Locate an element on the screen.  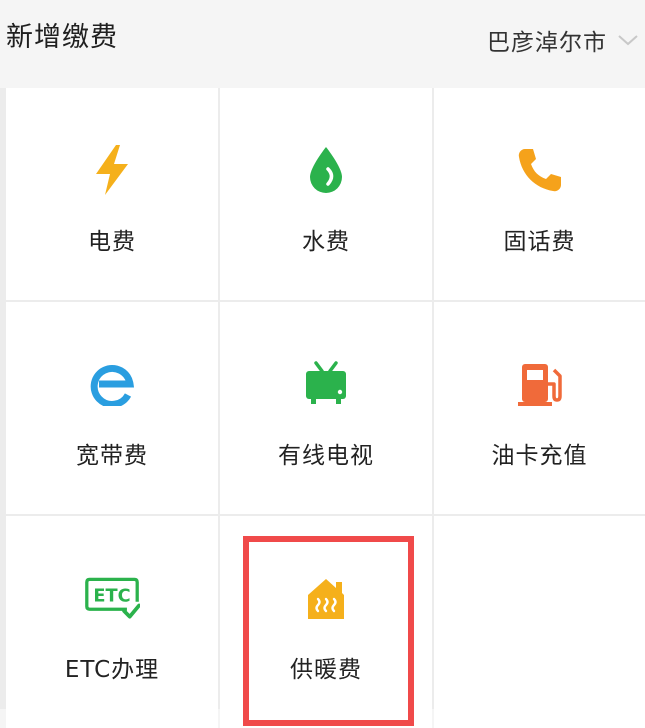
fuel-pump-icon is located at coordinates (540, 384).